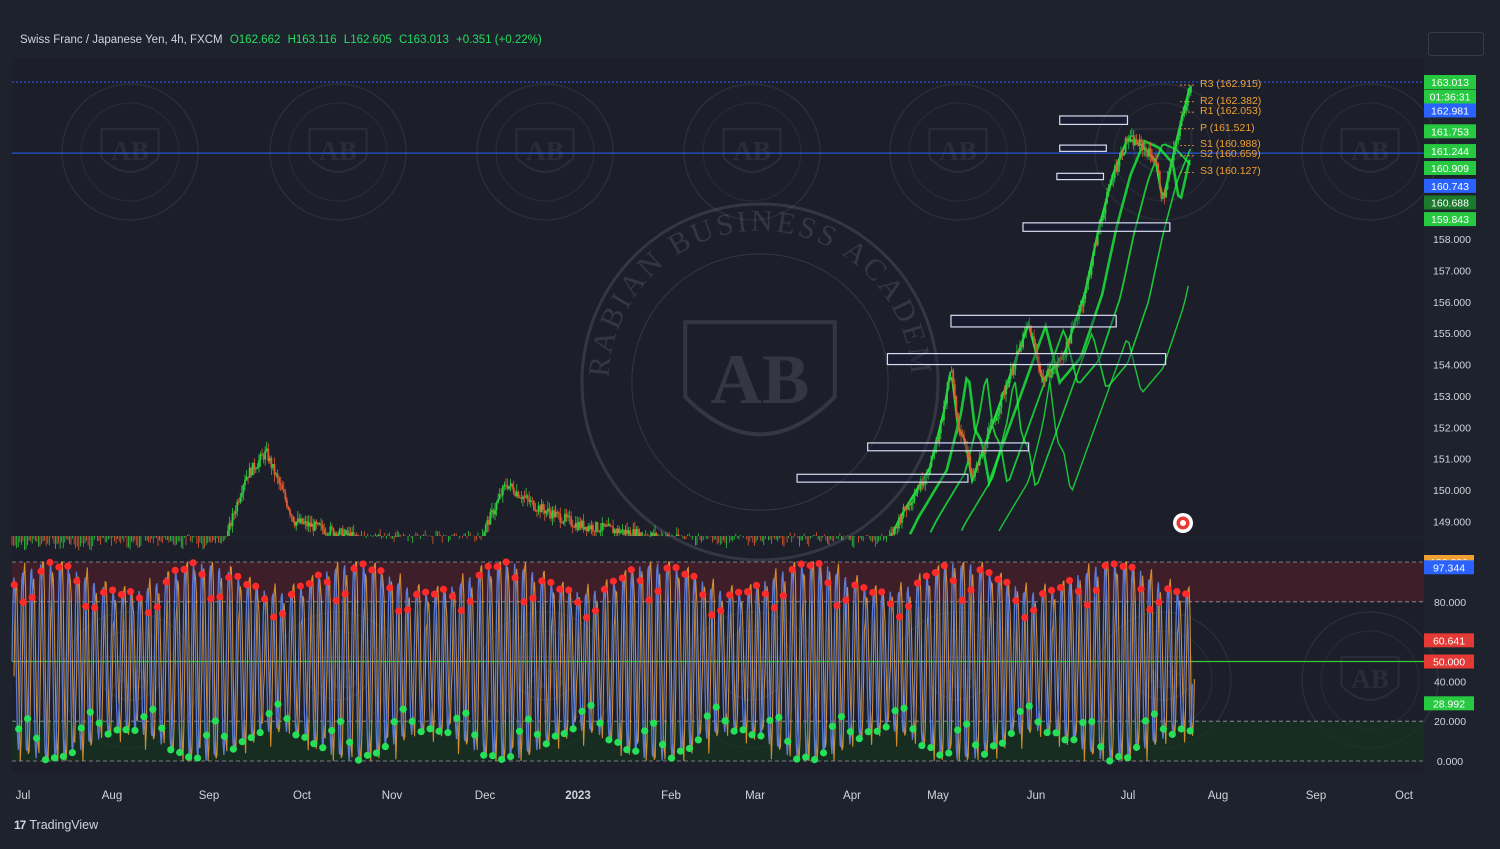 This screenshot has width=1500, height=849. I want to click on oscillator-badge-text: 60.641, so click(1449, 641).